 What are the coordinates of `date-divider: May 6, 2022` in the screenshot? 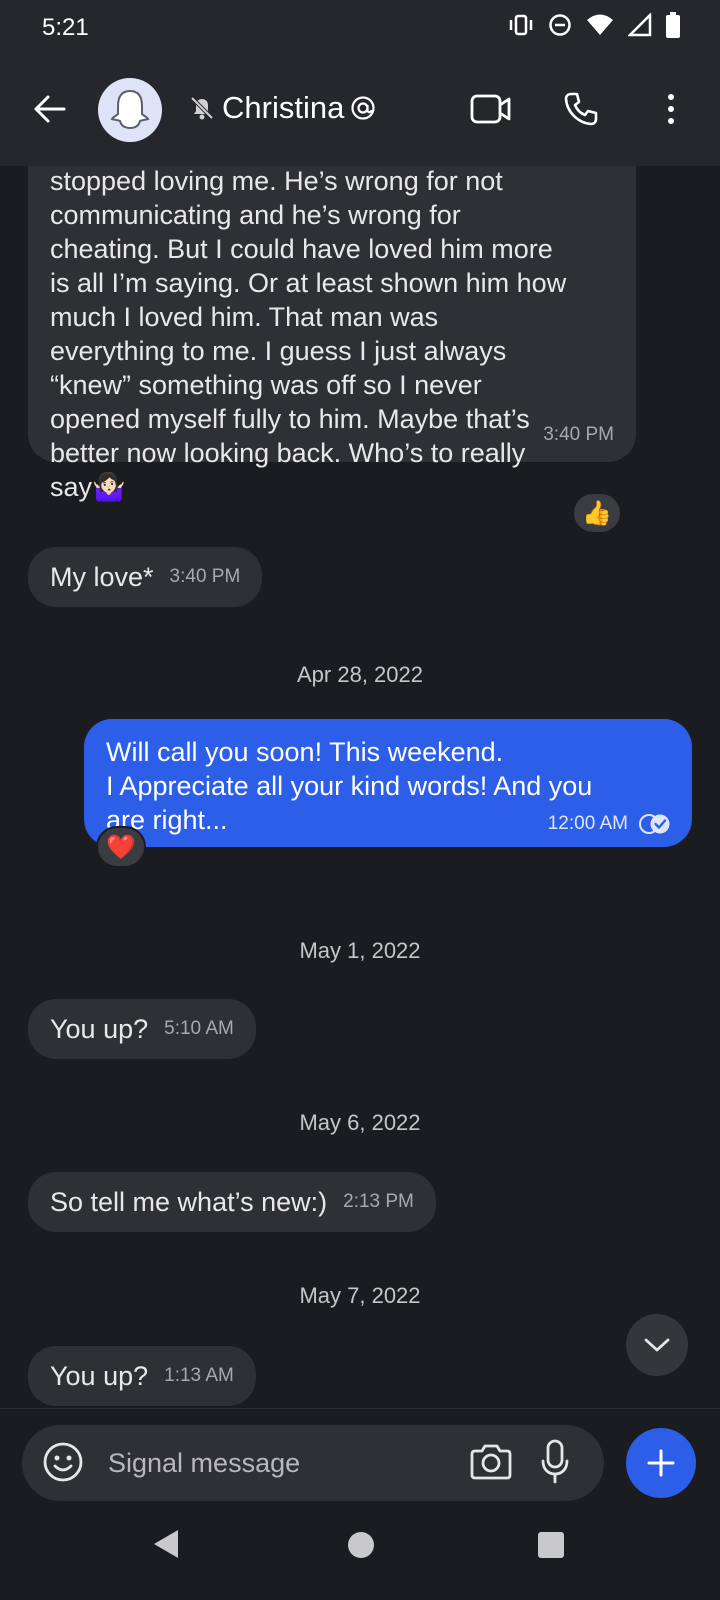 It's located at (360, 1122).